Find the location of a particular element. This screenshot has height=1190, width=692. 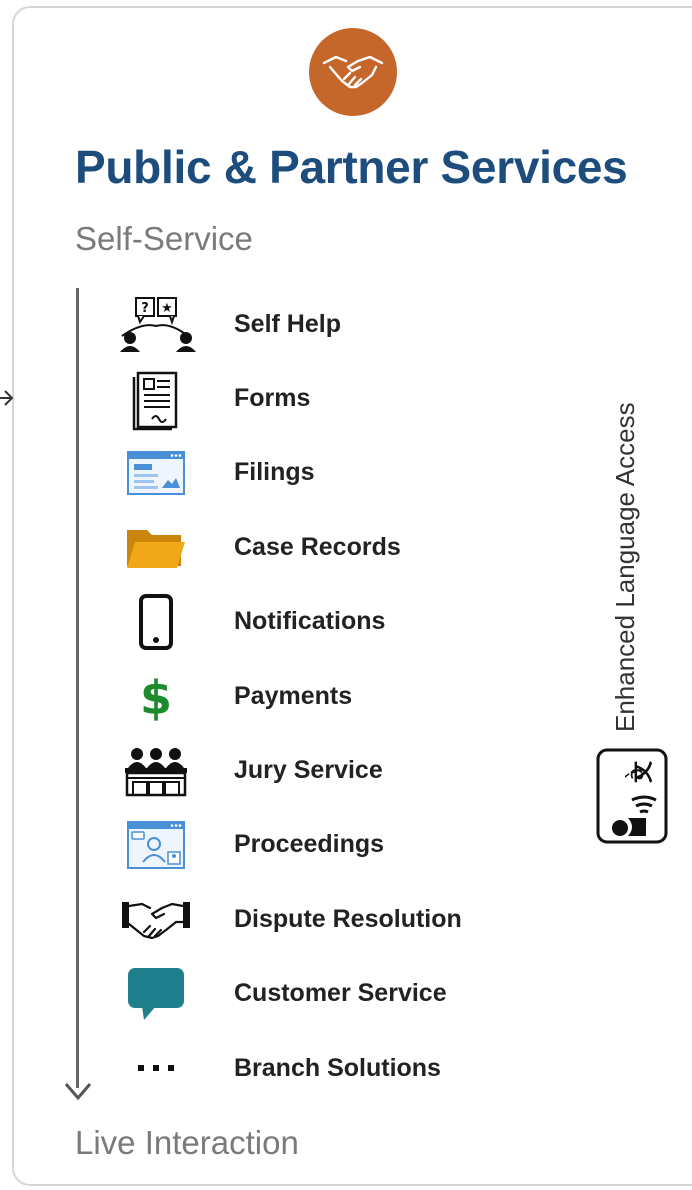

service-item-branch-solutions: Branch Solutions is located at coordinates (318, 1068).